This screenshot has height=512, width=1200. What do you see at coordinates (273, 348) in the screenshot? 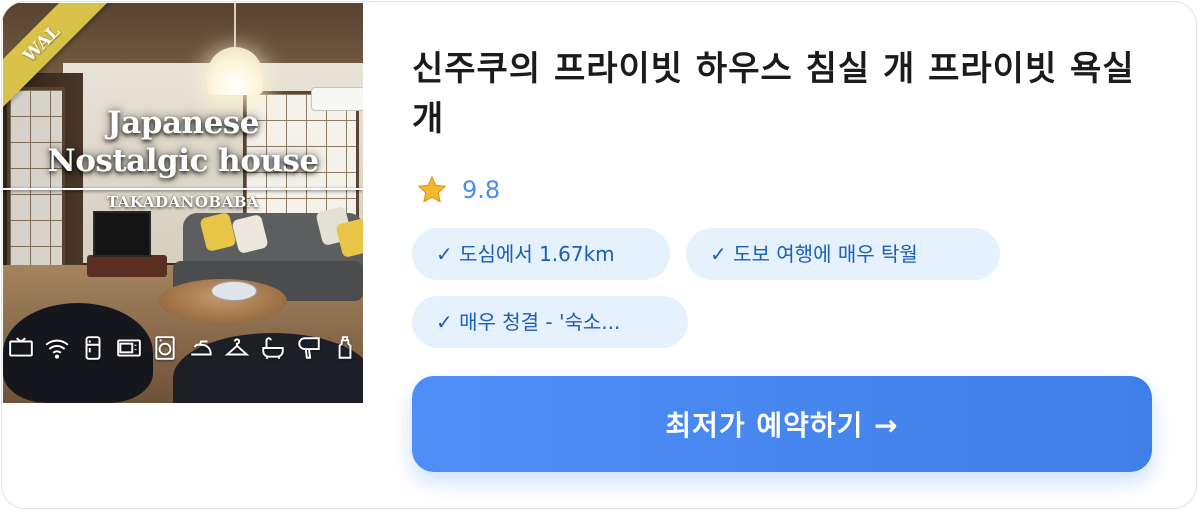
I see `bathtub-icon` at bounding box center [273, 348].